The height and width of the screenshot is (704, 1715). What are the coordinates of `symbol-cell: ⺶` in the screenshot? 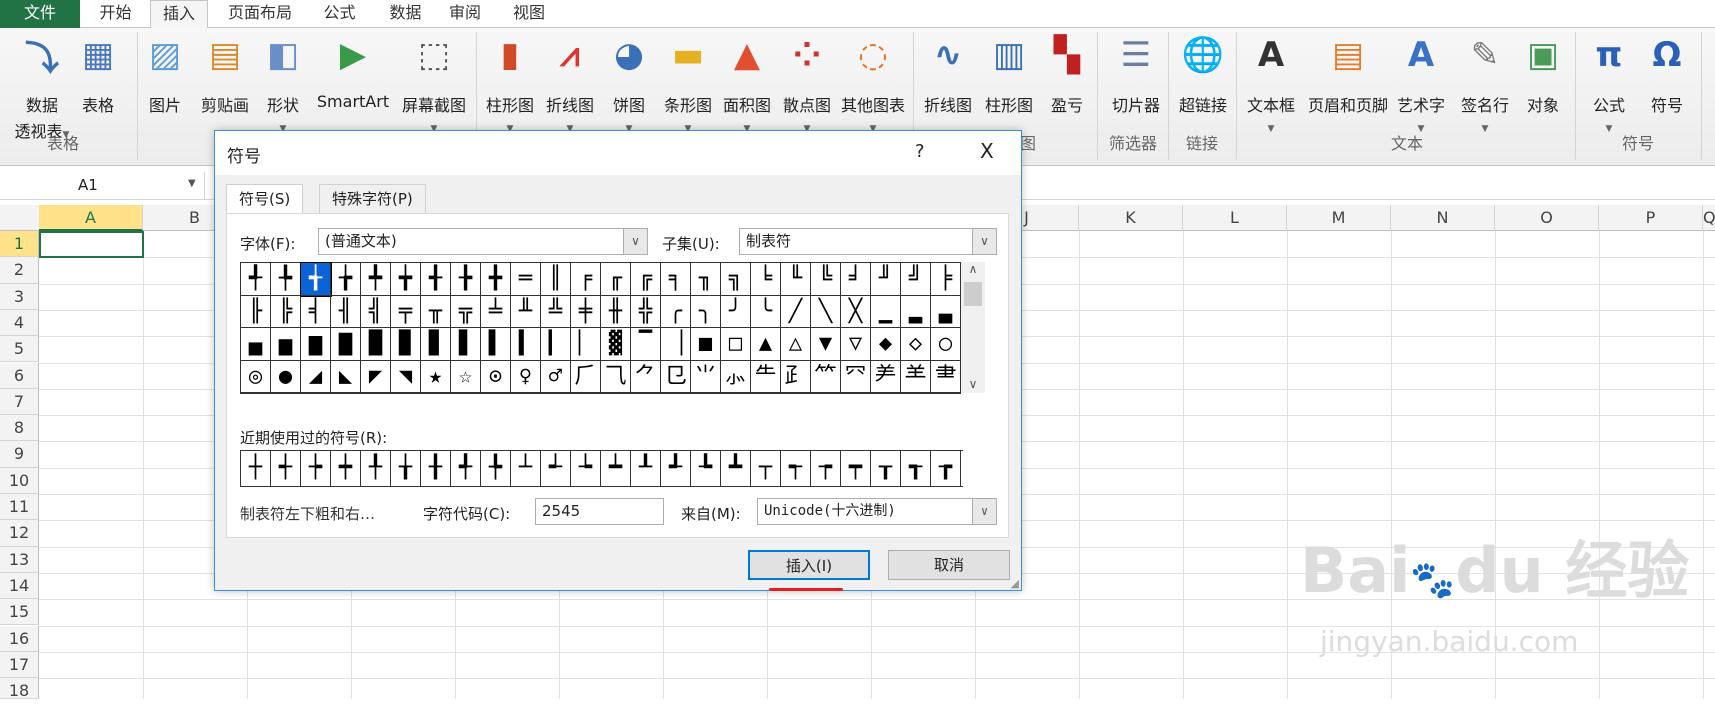 It's located at (886, 376).